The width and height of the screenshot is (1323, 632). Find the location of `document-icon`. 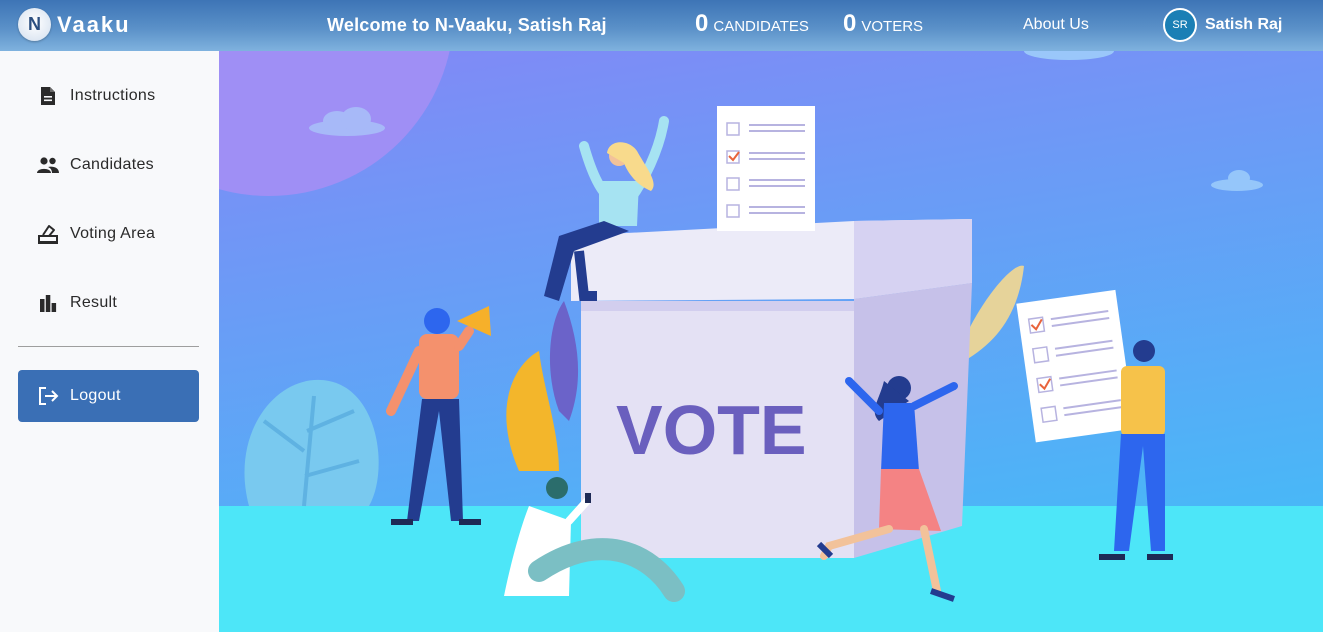

document-icon is located at coordinates (48, 96).